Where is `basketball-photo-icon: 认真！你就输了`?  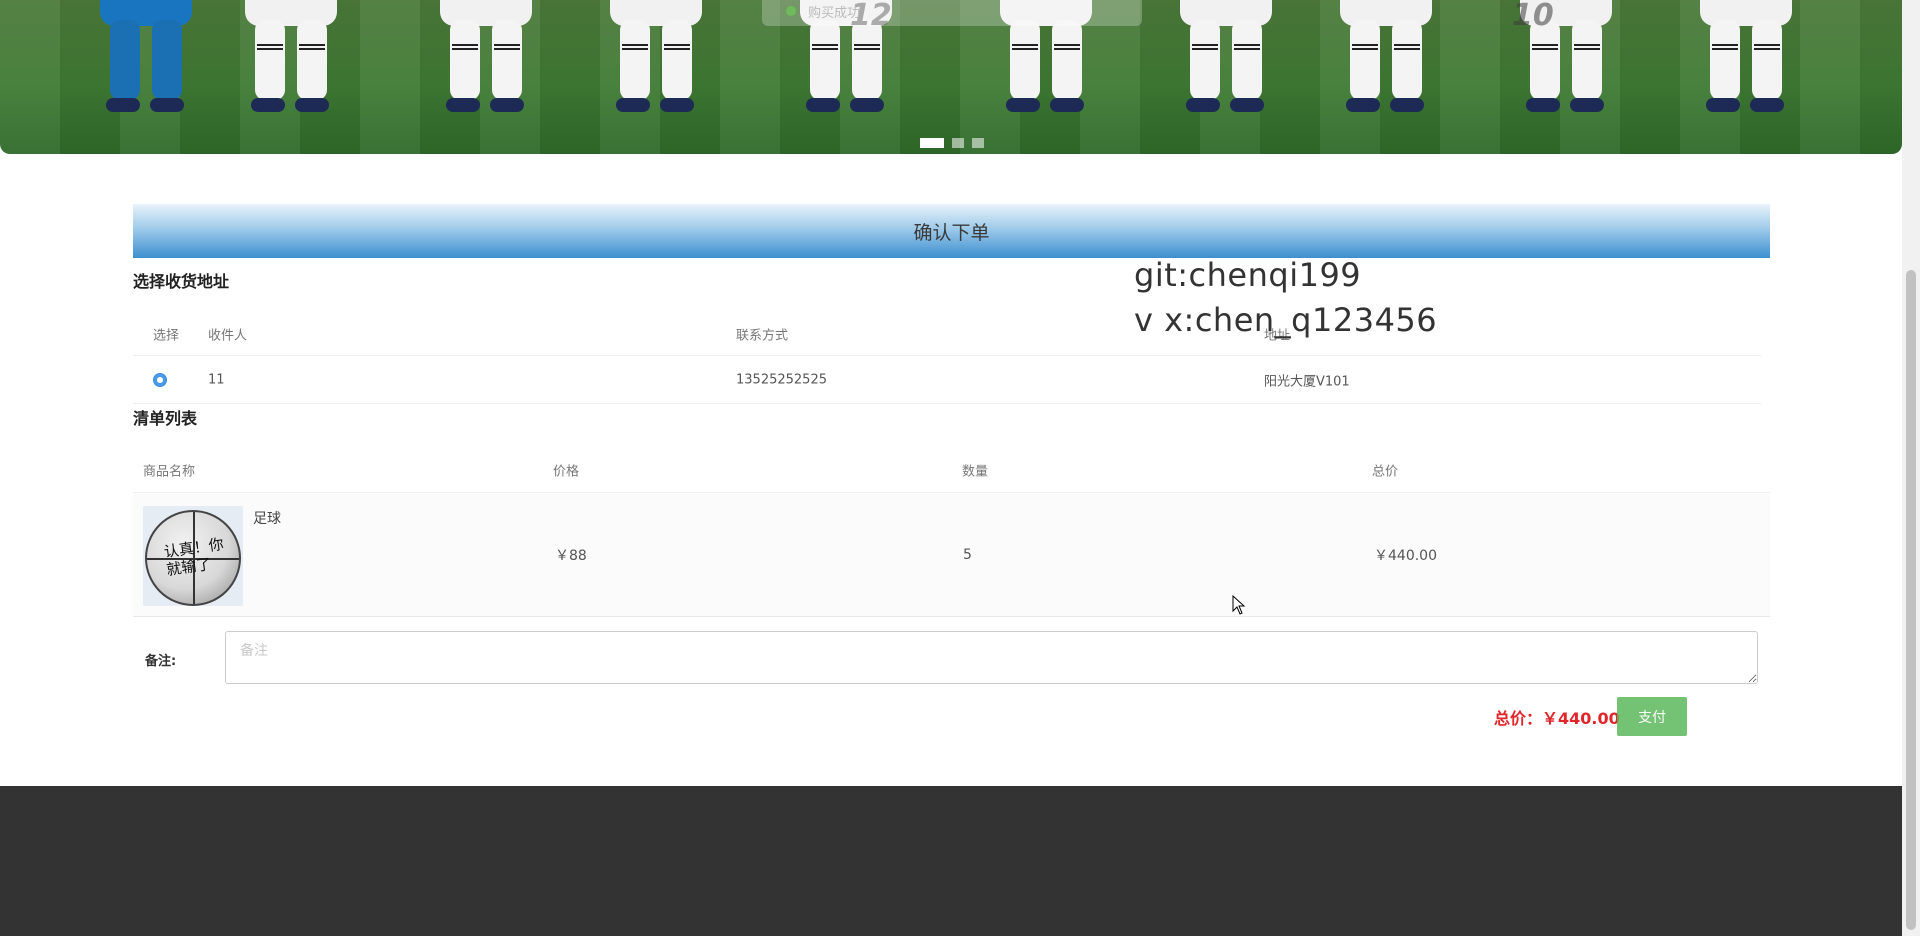 basketball-photo-icon: 认真！你就输了 is located at coordinates (193, 558).